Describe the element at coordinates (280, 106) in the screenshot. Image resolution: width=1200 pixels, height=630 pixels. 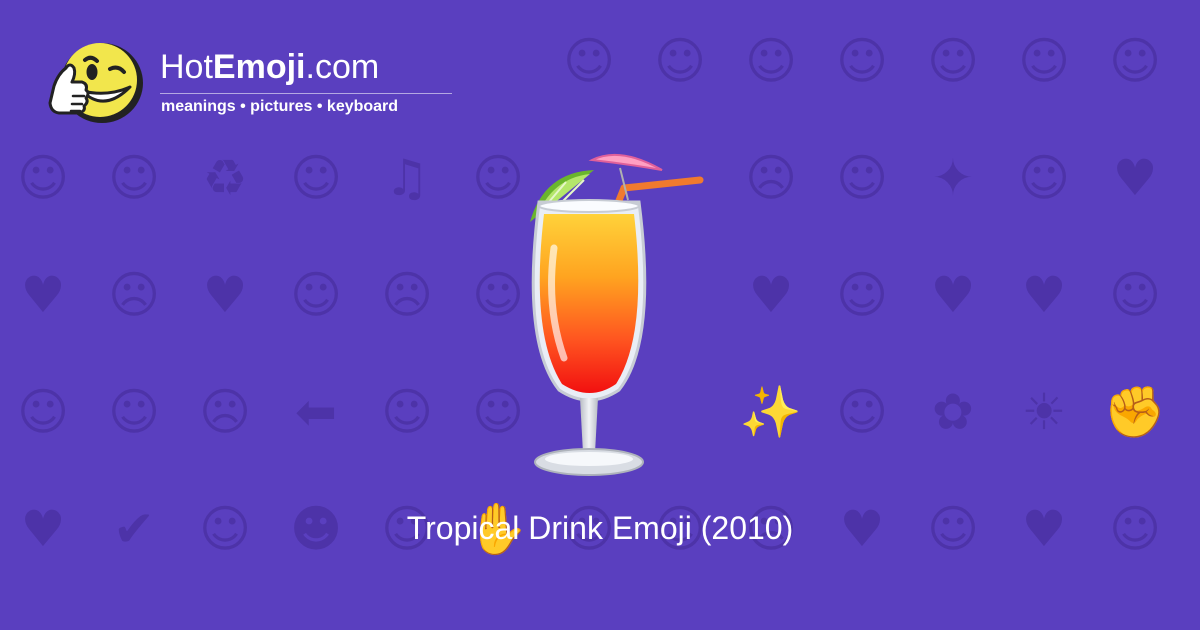
I see `site-tagline: meanings • pictures • keyboard` at that location.